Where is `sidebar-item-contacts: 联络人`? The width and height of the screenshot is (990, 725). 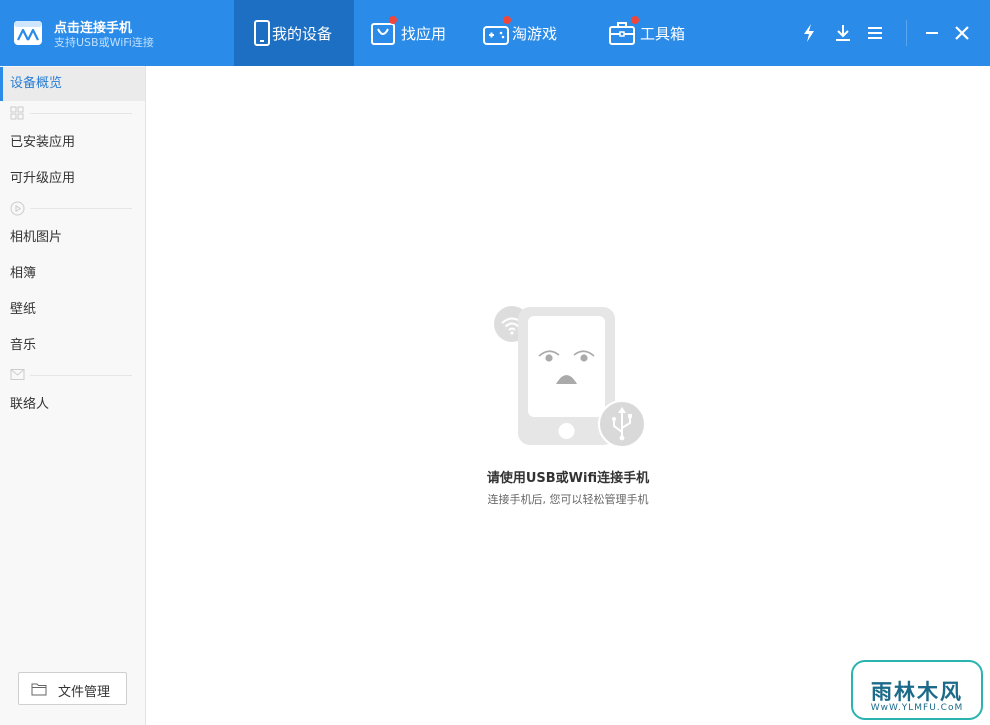 sidebar-item-contacts: 联络人 is located at coordinates (72, 405).